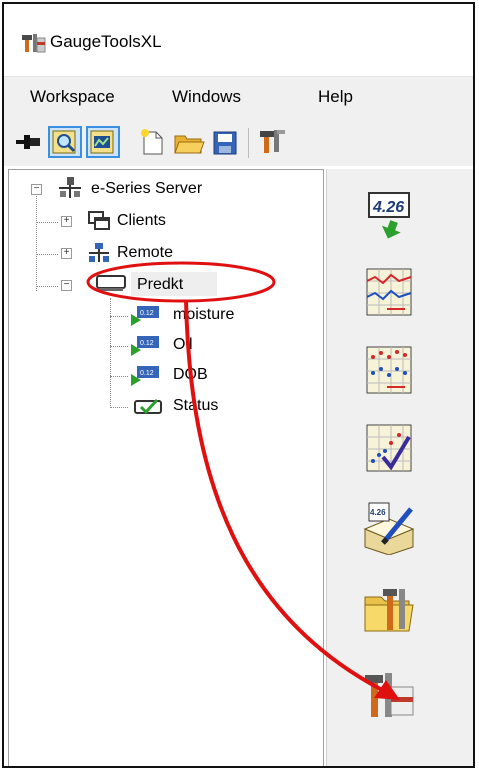  What do you see at coordinates (70, 187) in the screenshot?
I see `server-network-icon` at bounding box center [70, 187].